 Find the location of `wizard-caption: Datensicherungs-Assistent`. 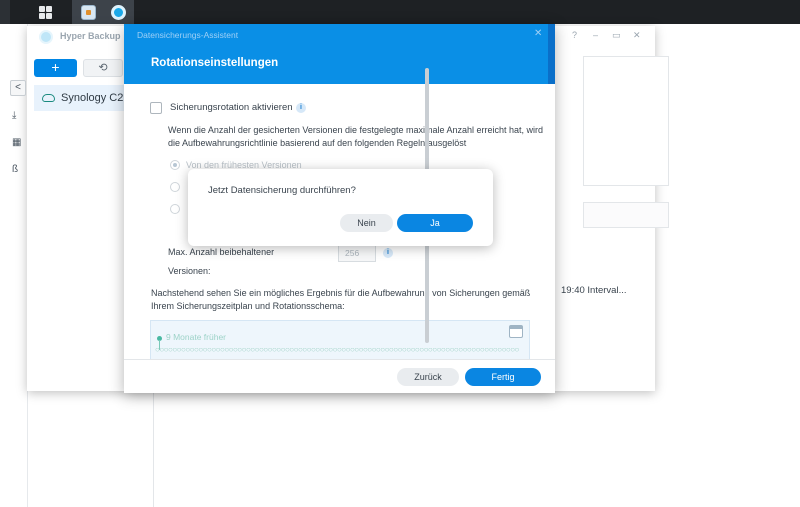

wizard-caption: Datensicherungs-Assistent is located at coordinates (188, 35).